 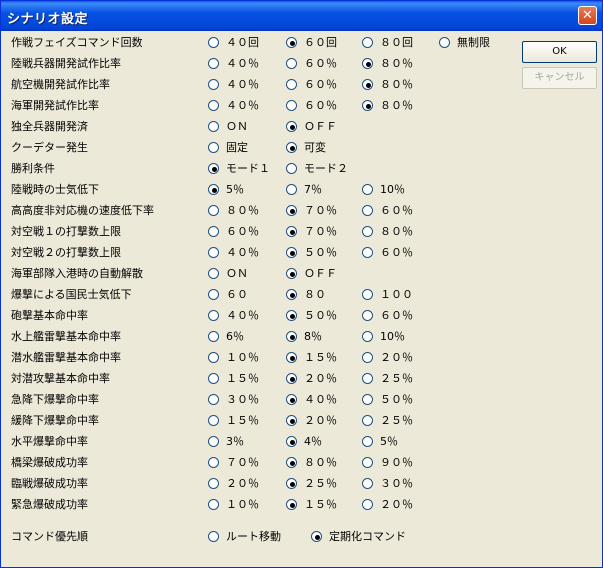 What do you see at coordinates (367, 536) in the screenshot?
I see `radio-option-label: 定期化コマンド` at bounding box center [367, 536].